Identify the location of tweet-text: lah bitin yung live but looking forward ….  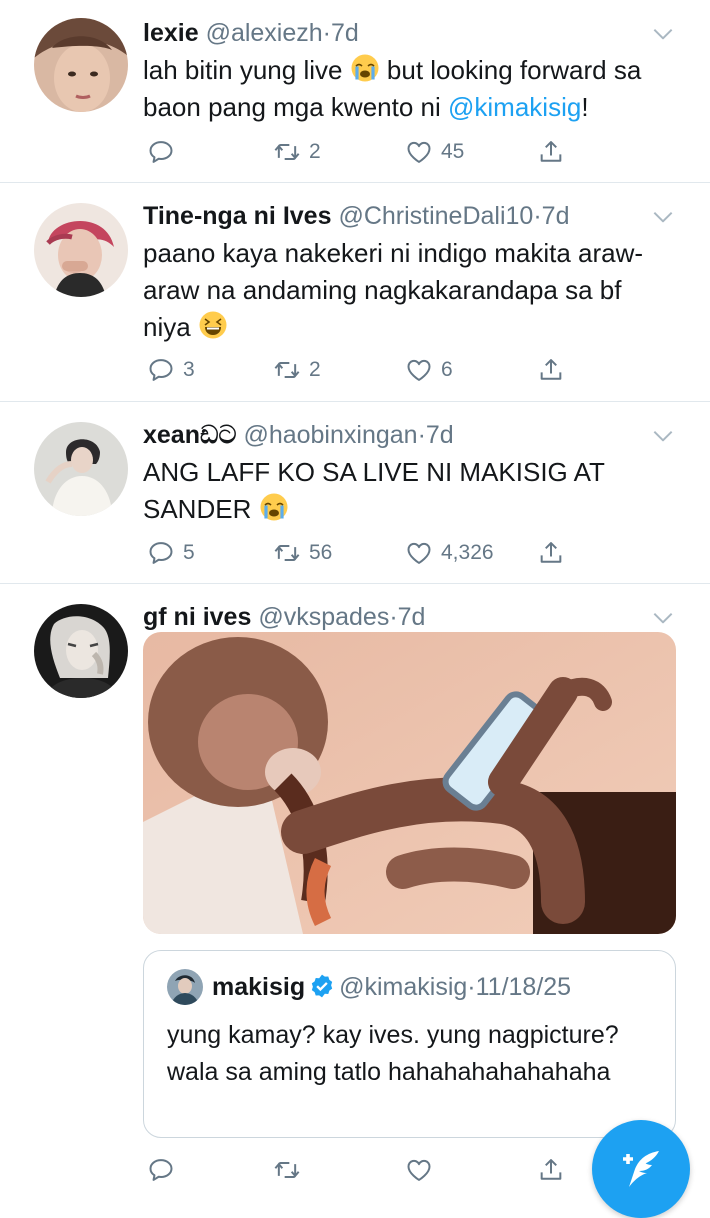
(408, 89).